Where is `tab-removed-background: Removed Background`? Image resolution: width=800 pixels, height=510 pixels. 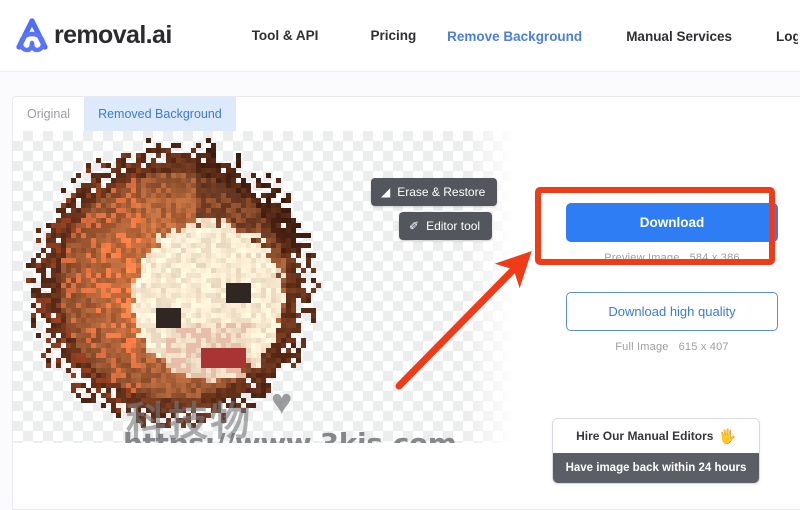 tab-removed-background: Removed Background is located at coordinates (160, 114).